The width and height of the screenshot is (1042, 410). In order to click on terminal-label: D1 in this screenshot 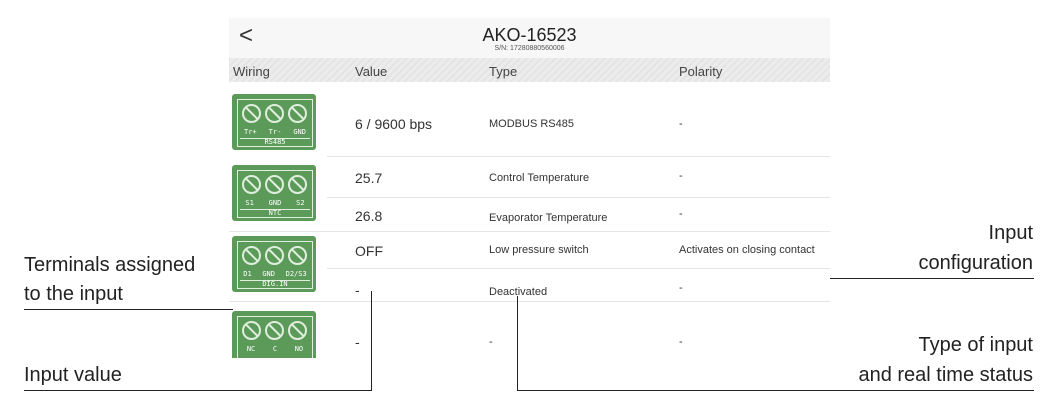, I will do `click(247, 274)`.